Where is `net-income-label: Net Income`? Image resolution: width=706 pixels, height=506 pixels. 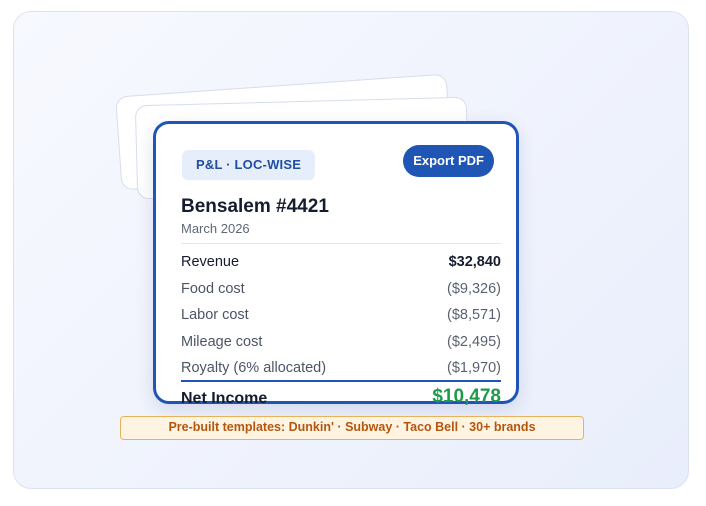
net-income-label: Net Income is located at coordinates (224, 398).